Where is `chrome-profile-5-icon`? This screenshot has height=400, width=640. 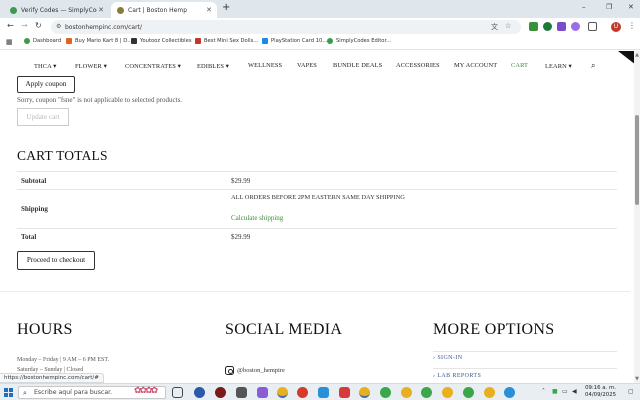 chrome-profile-5-icon is located at coordinates (426, 392).